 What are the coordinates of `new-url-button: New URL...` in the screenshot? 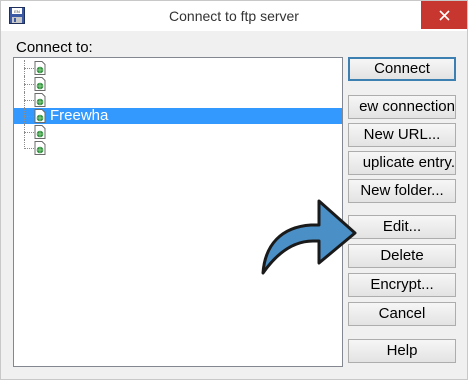 It's located at (402, 135).